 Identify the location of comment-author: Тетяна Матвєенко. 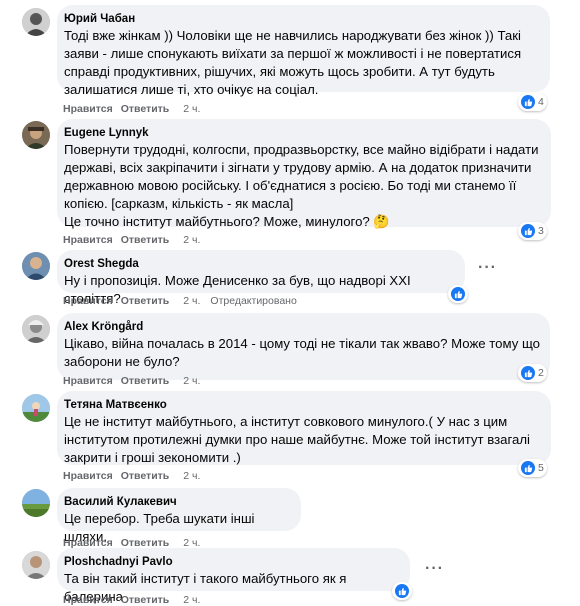
(302, 405).